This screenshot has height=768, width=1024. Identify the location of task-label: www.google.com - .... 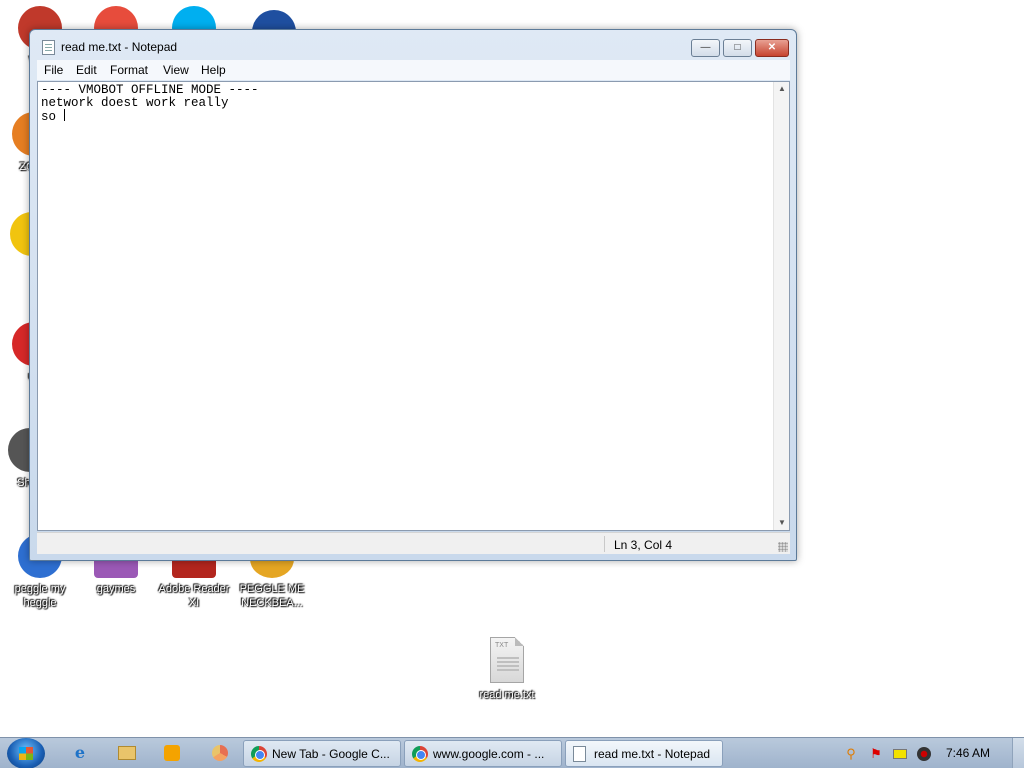
(489, 754).